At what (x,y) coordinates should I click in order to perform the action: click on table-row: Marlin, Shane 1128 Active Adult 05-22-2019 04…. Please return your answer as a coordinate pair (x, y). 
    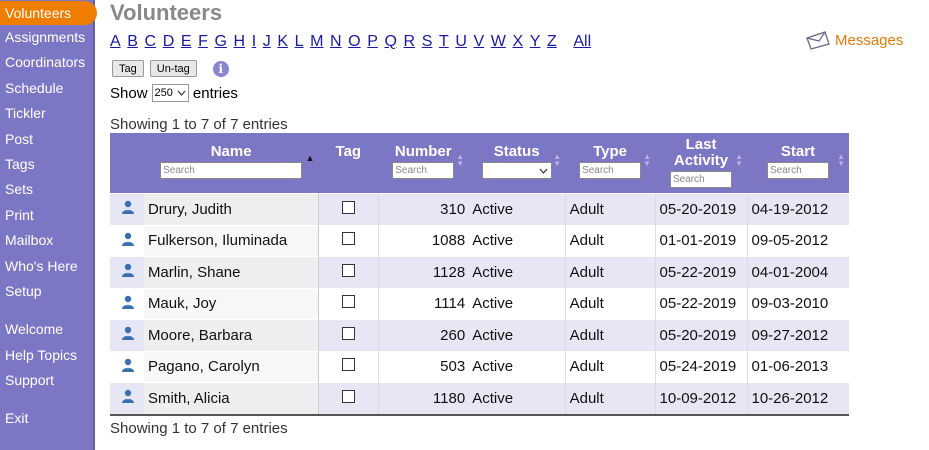
    Looking at the image, I should click on (479, 272).